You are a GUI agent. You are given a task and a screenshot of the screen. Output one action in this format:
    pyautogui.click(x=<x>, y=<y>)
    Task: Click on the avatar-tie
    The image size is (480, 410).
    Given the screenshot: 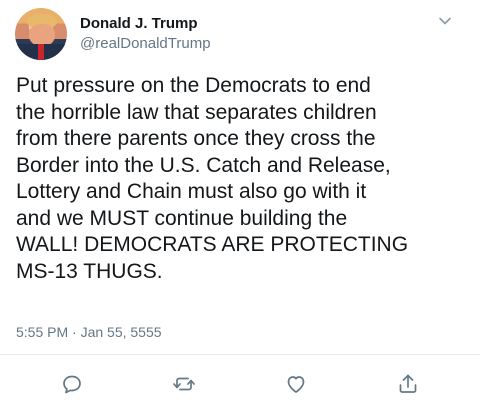 What is the action you would take?
    pyautogui.click(x=41, y=52)
    